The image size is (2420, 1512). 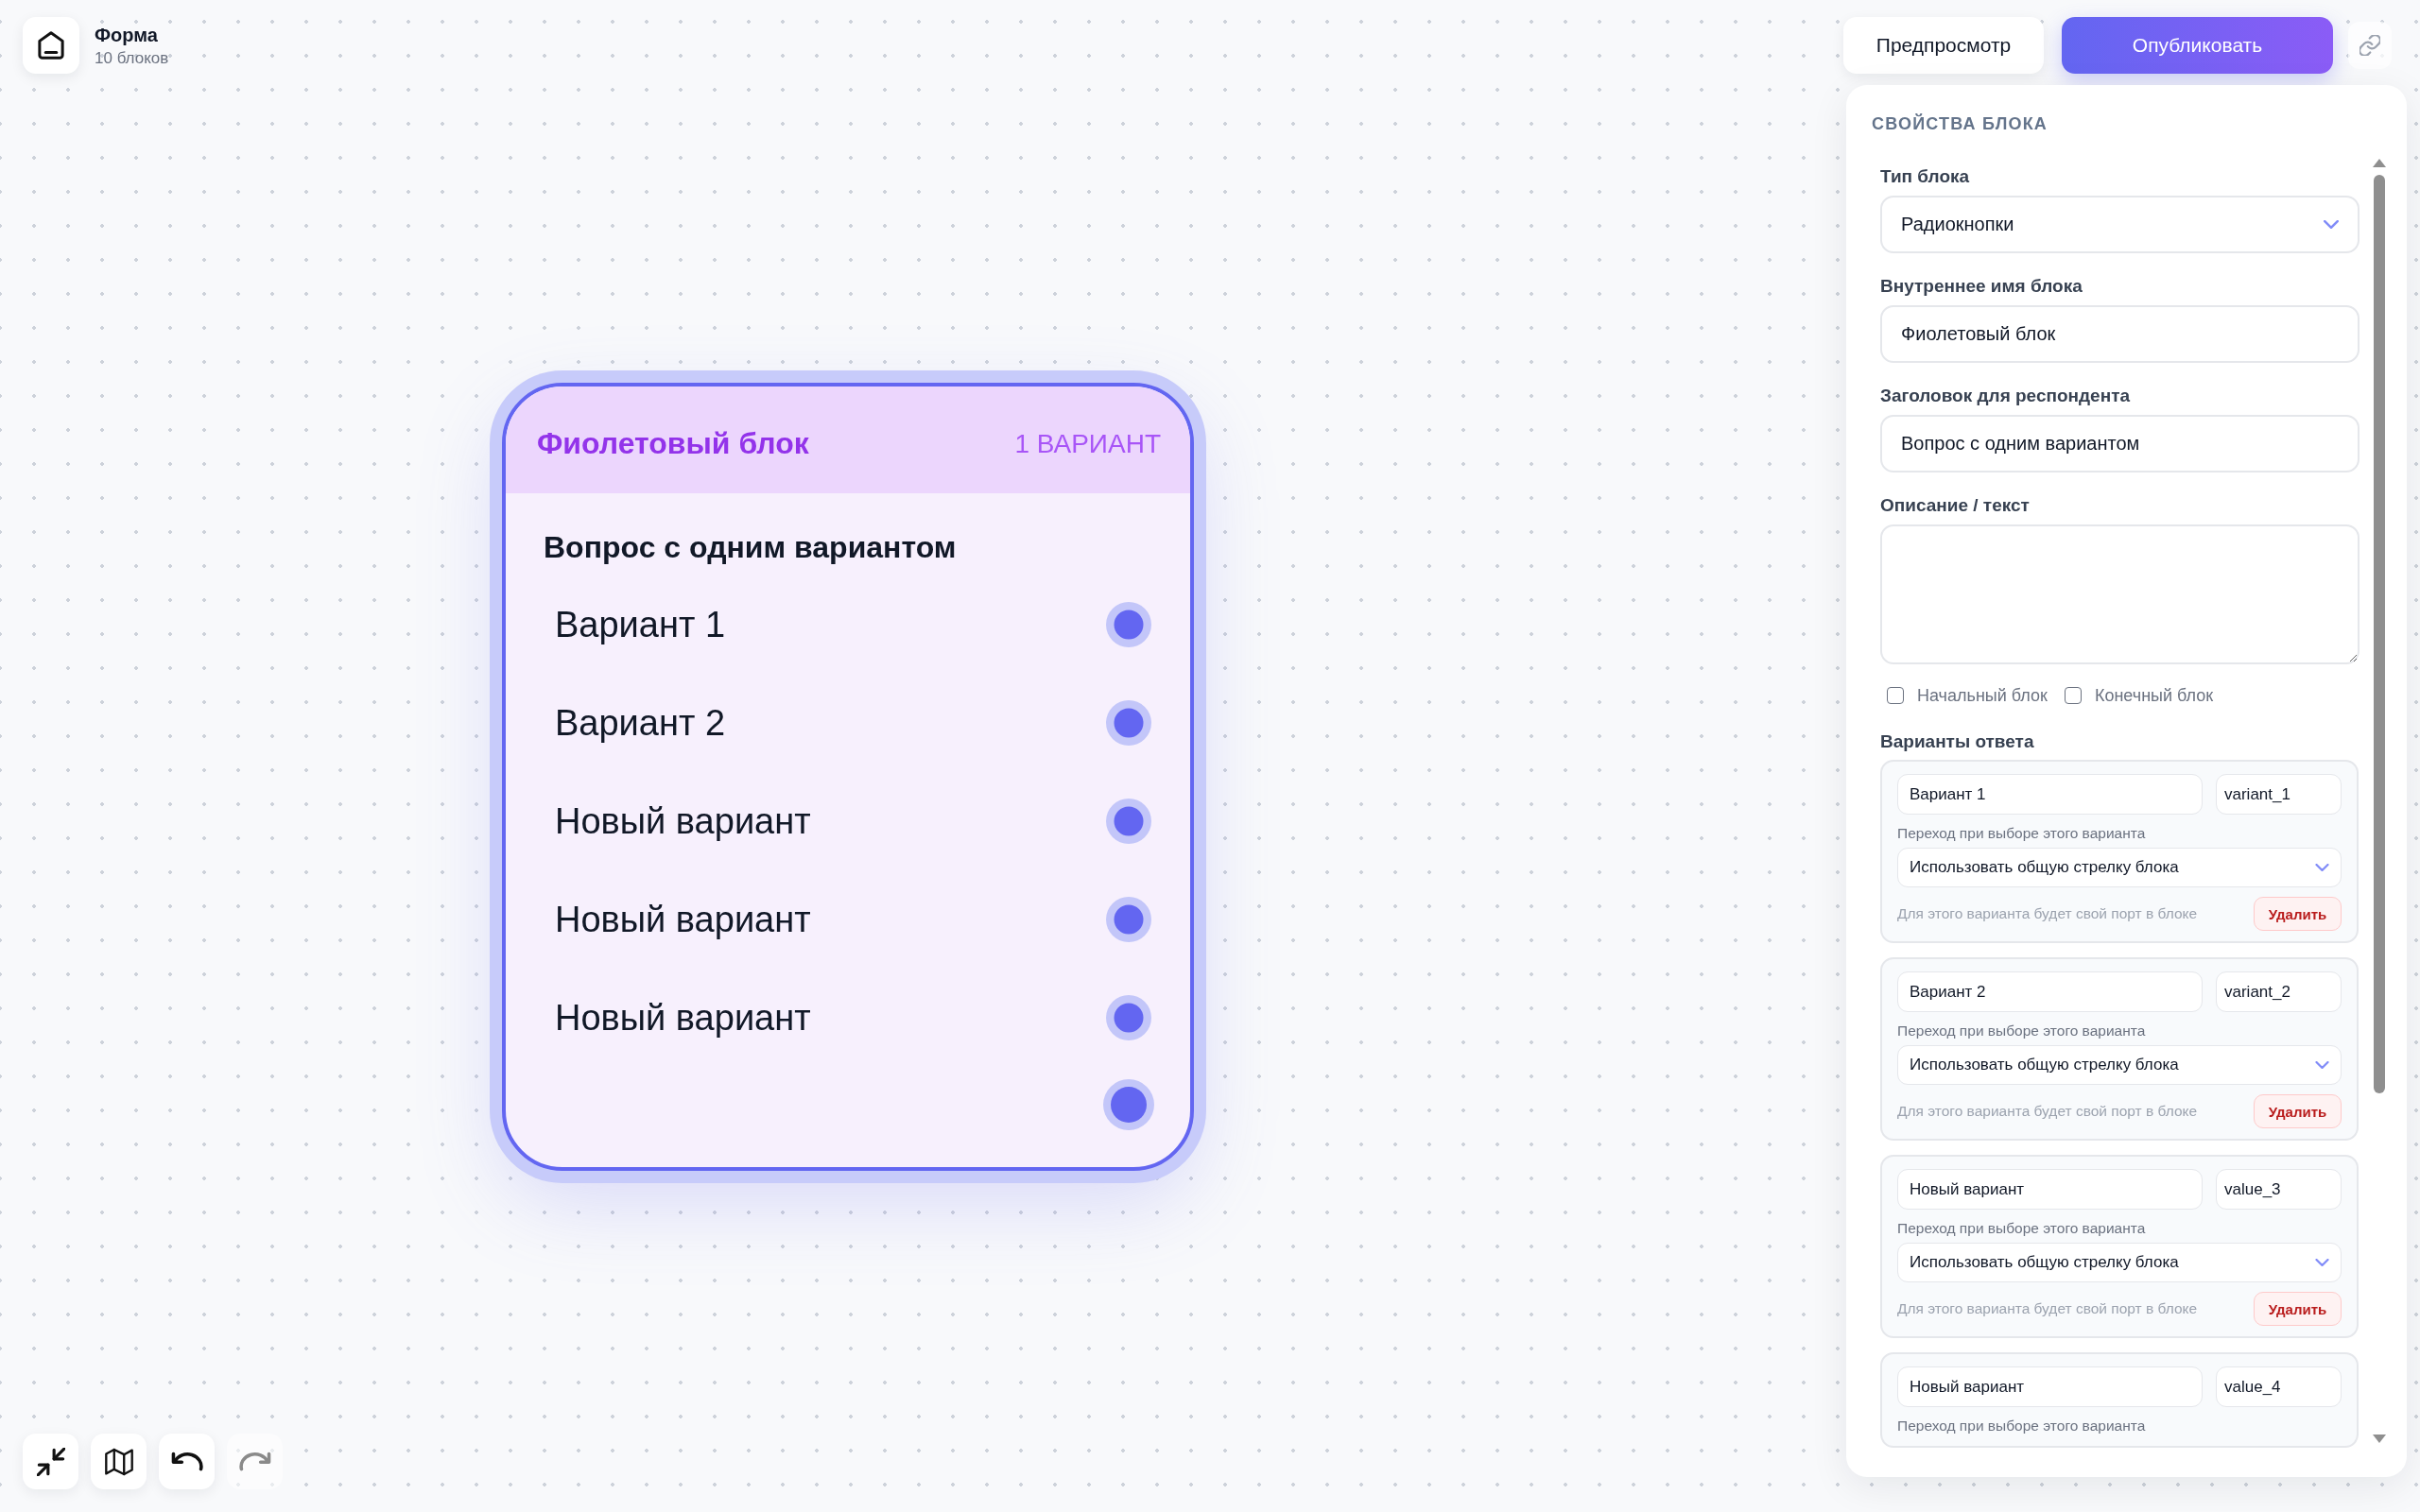 What do you see at coordinates (751, 547) in the screenshot?
I see `question-text: Вопрос с одним вариантом` at bounding box center [751, 547].